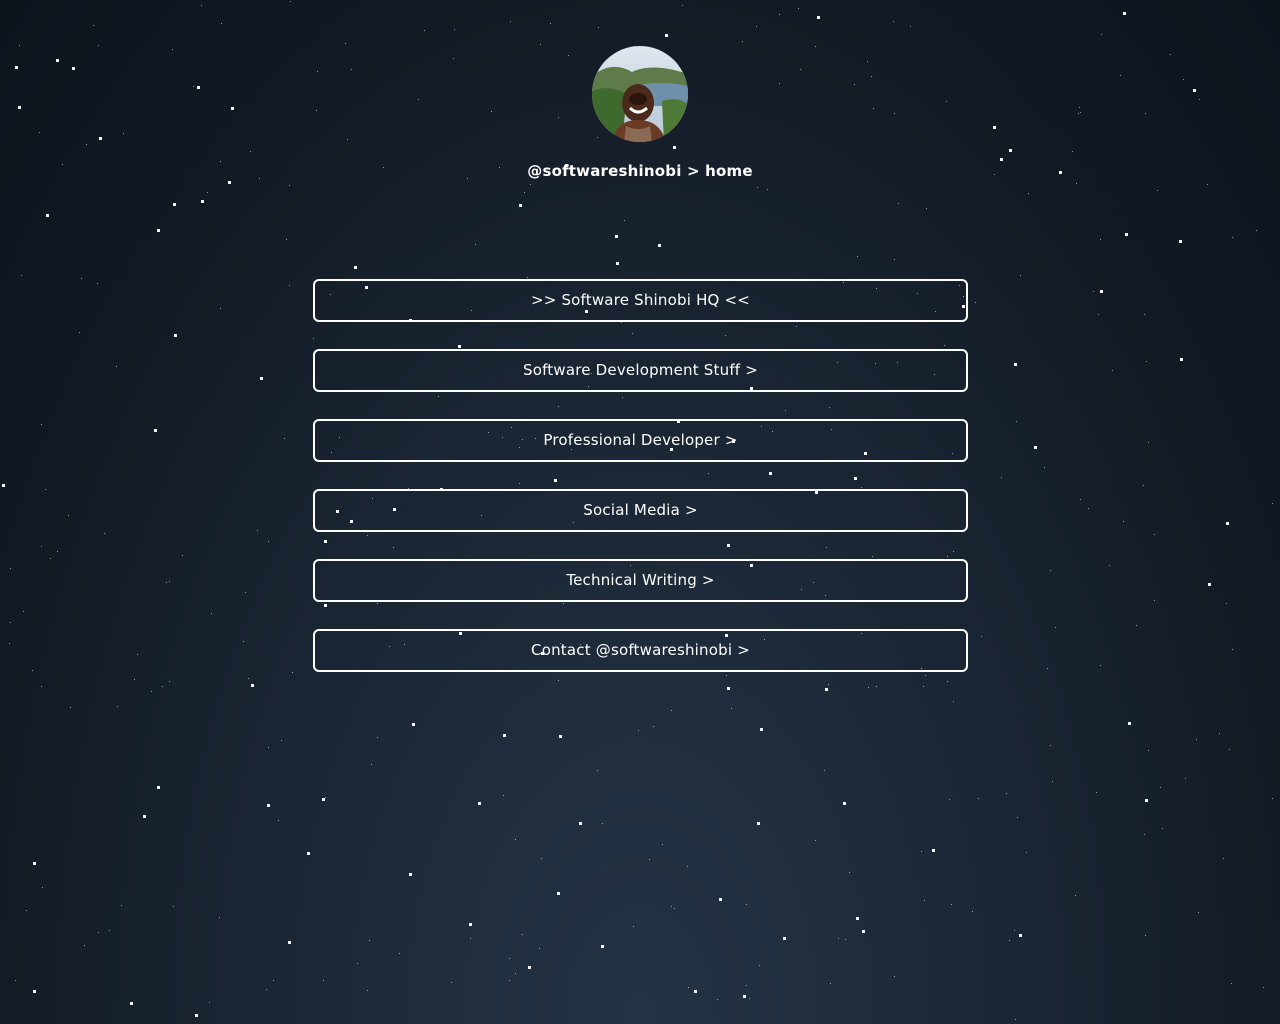 The width and height of the screenshot is (1280, 1024). What do you see at coordinates (640, 370) in the screenshot?
I see `link-software-development-stuff: Software Development Stuff >` at bounding box center [640, 370].